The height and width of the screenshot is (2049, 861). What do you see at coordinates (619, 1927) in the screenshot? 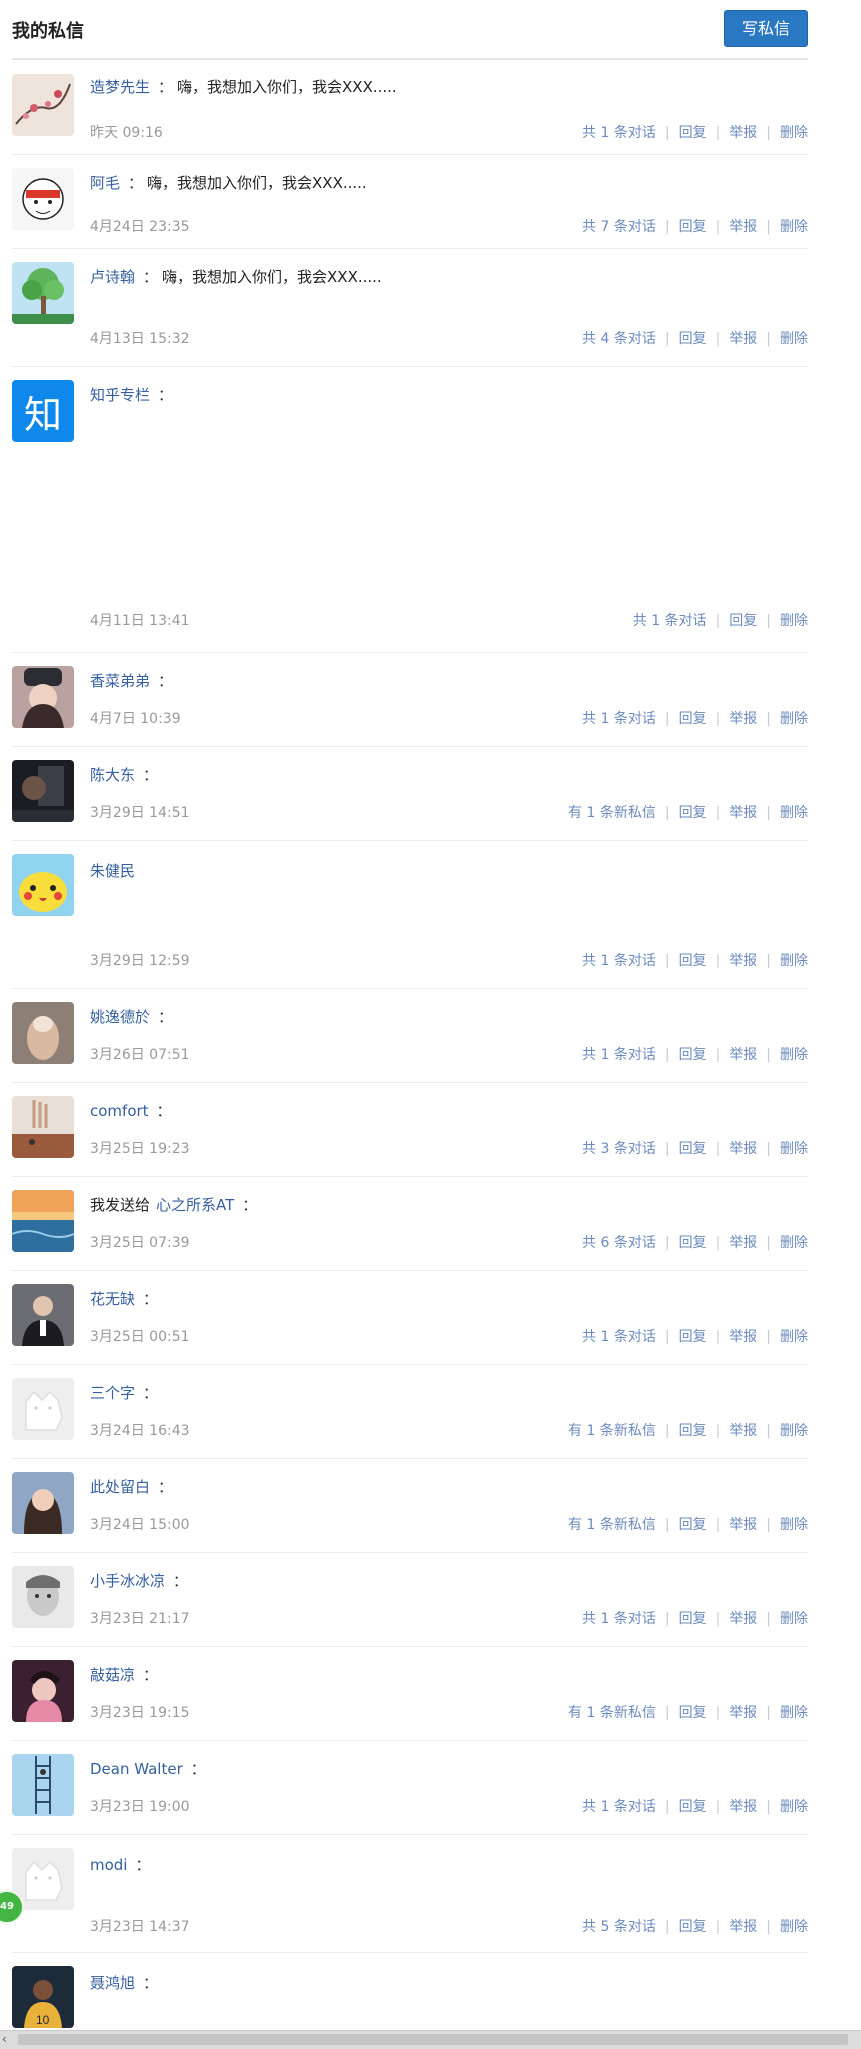
I see `conversation-count-link: 共 5 条对话` at bounding box center [619, 1927].